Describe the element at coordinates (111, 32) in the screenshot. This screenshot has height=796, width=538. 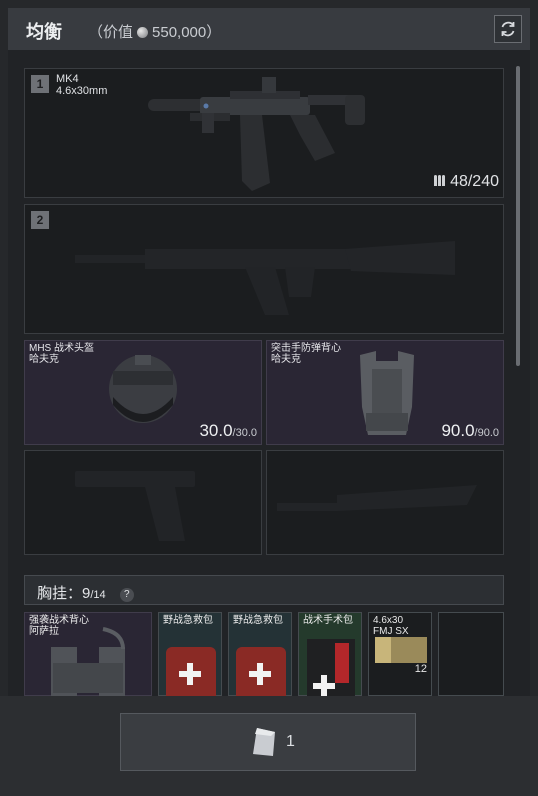
I see `value-prefix: （价值` at that location.